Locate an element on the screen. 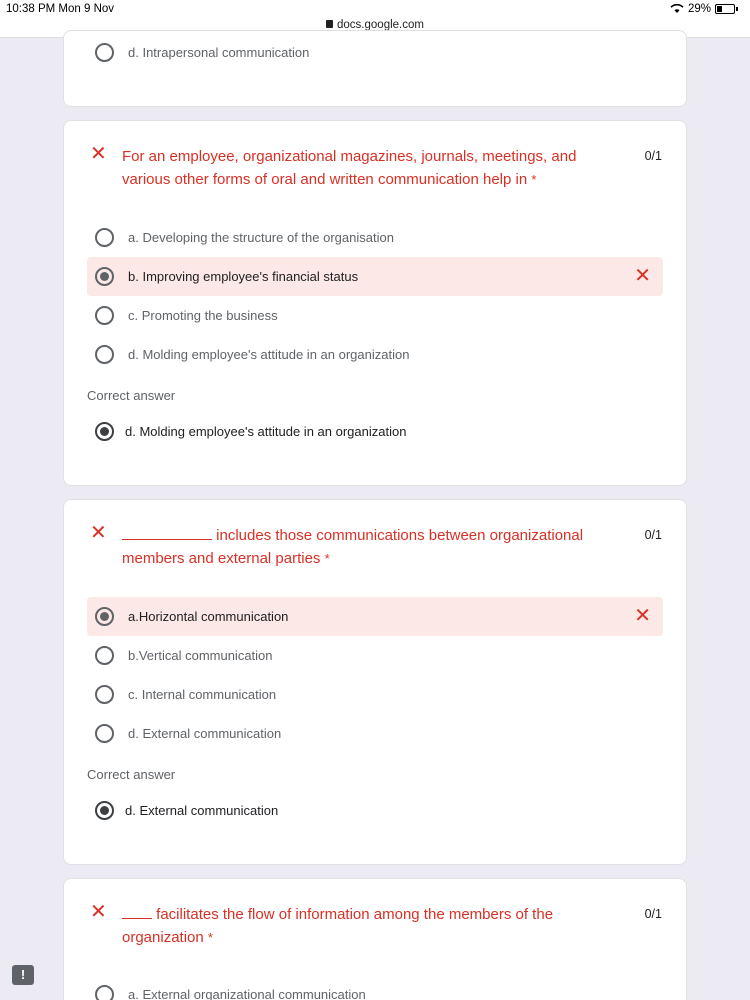  option-a-selected-wrong: a.Horizontal communication ✕ is located at coordinates (375, 616).